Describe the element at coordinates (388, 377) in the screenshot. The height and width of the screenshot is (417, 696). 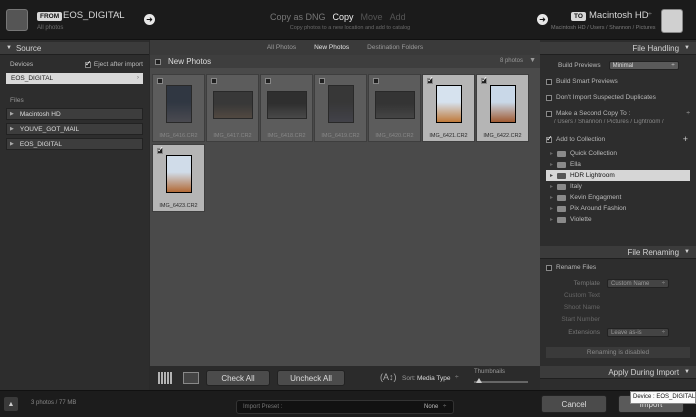
I see `sort-direction-icon: (A↕)` at that location.